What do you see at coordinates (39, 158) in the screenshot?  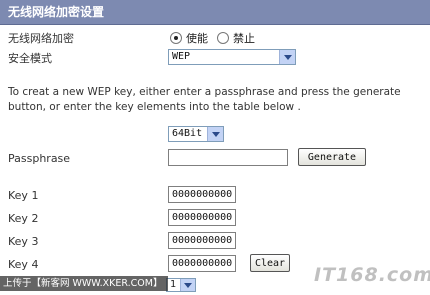 I see `passphrase-label: Passphrase` at bounding box center [39, 158].